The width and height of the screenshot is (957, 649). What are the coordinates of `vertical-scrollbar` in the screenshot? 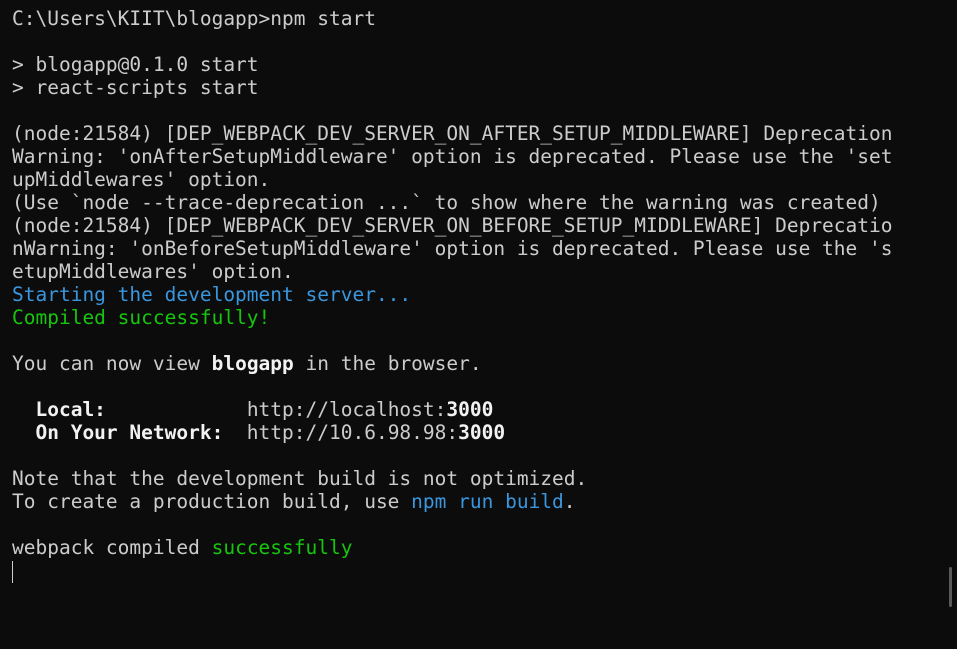 It's located at (951, 324).